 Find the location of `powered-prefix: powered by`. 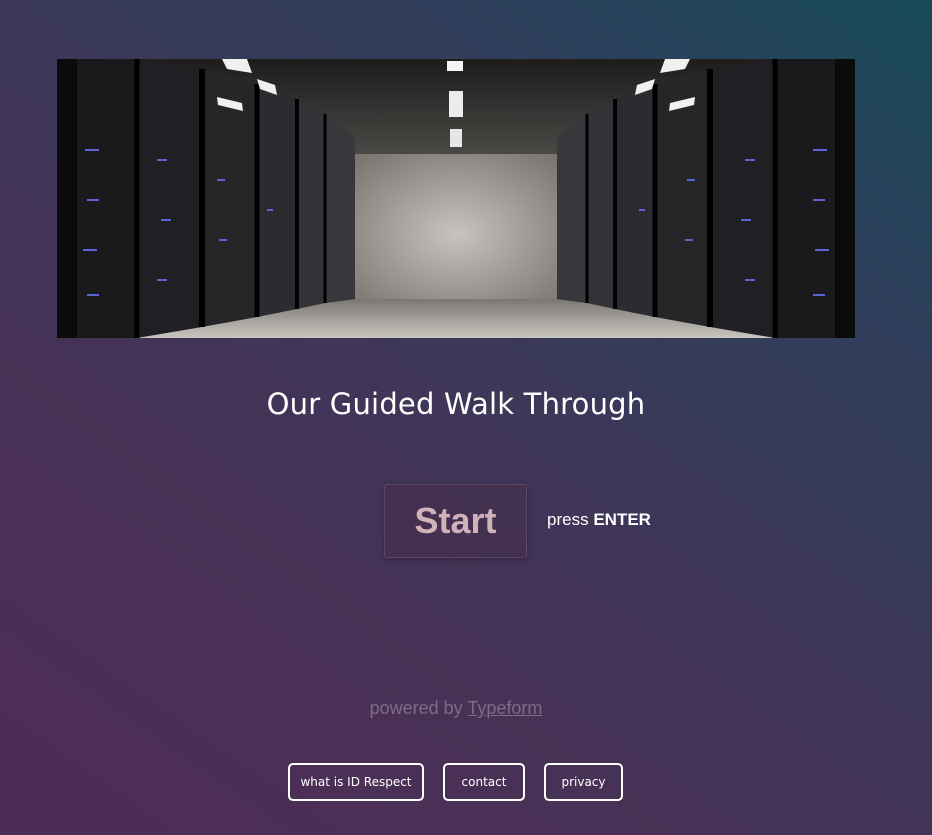

powered-prefix: powered by is located at coordinates (416, 708).